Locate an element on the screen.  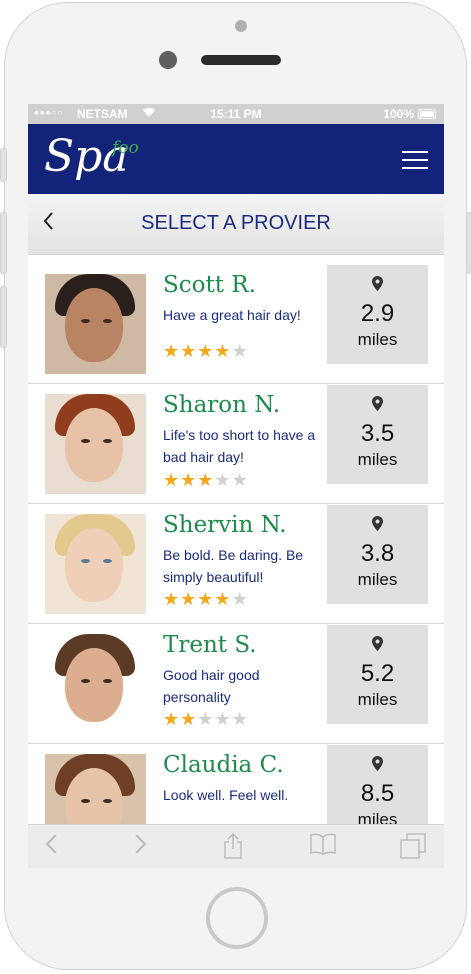
distance-value: 2.9 is located at coordinates (377, 313).